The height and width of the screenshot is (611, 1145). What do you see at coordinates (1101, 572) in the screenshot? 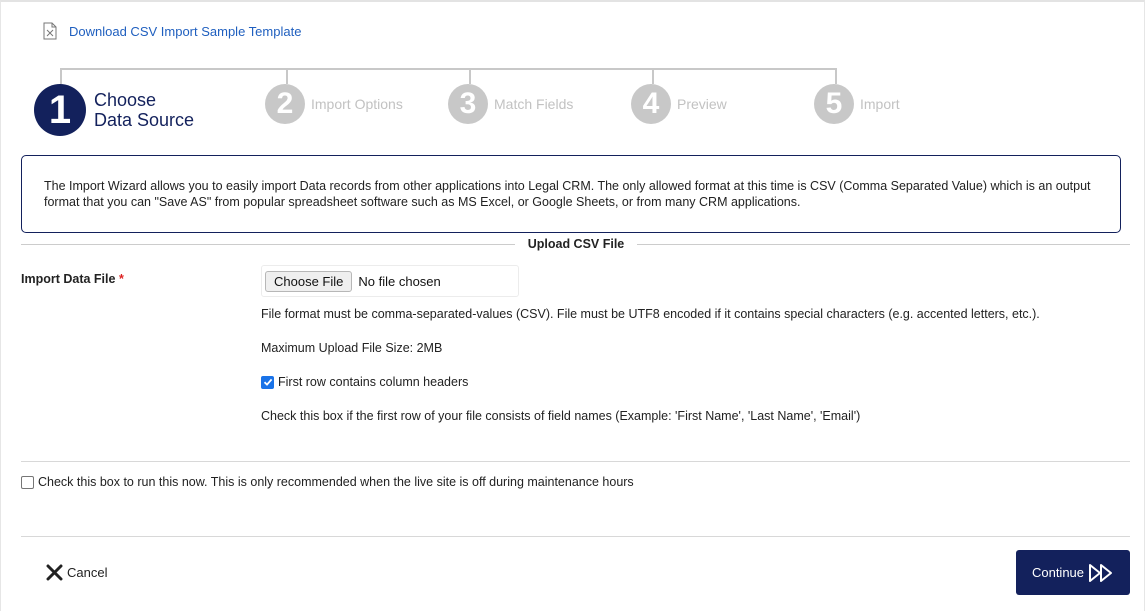
I see `fast-forward-icon` at bounding box center [1101, 572].